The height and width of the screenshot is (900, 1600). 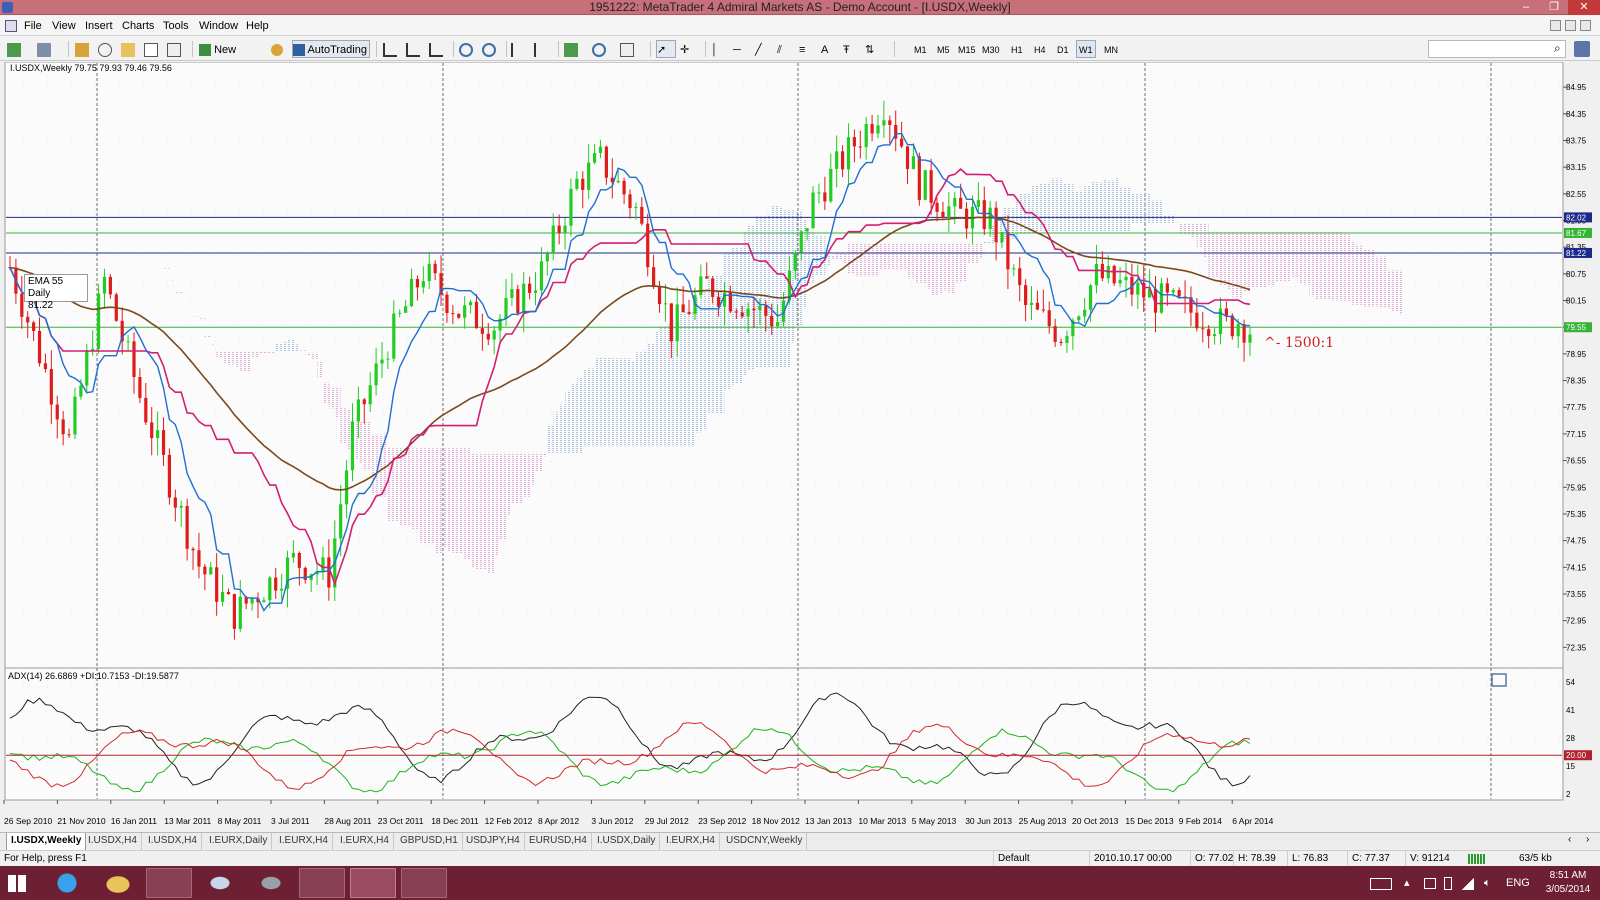 I want to click on menu-charts: Charts, so click(x=138, y=26).